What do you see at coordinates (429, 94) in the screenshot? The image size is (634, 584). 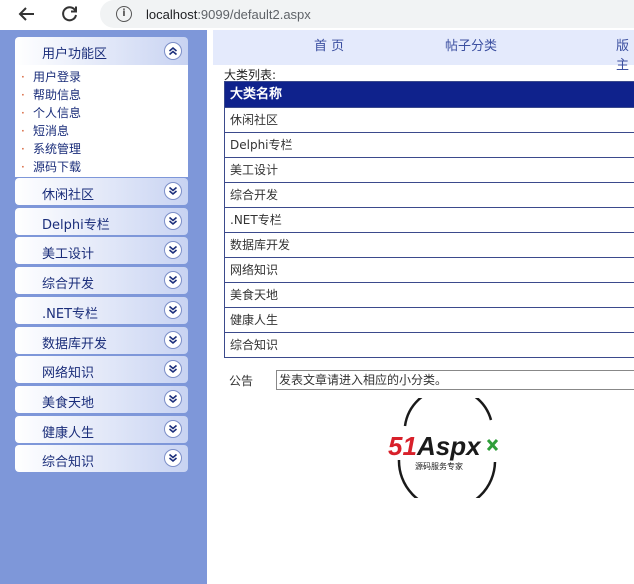 I see `table-header: 大类名称` at bounding box center [429, 94].